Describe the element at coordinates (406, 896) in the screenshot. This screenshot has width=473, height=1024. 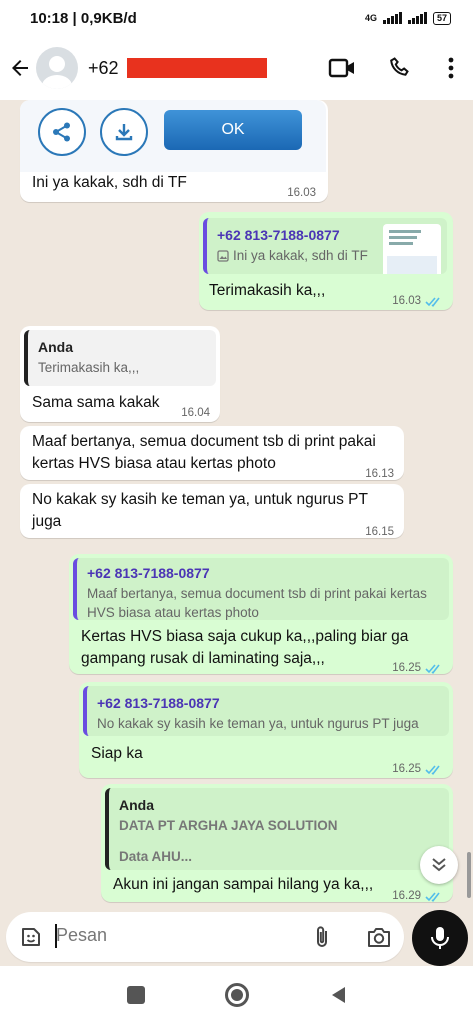
I see `message-time: 16.29` at that location.